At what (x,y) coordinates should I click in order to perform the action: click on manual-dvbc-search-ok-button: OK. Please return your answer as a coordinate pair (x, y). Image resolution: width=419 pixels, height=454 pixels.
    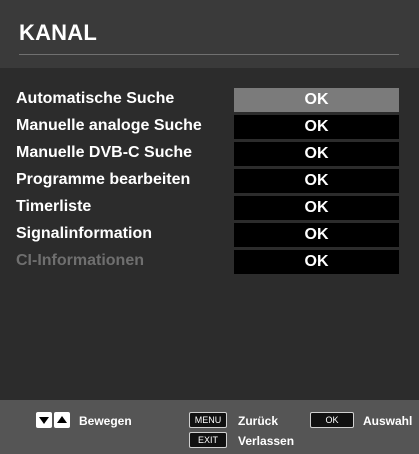
    Looking at the image, I should click on (316, 154).